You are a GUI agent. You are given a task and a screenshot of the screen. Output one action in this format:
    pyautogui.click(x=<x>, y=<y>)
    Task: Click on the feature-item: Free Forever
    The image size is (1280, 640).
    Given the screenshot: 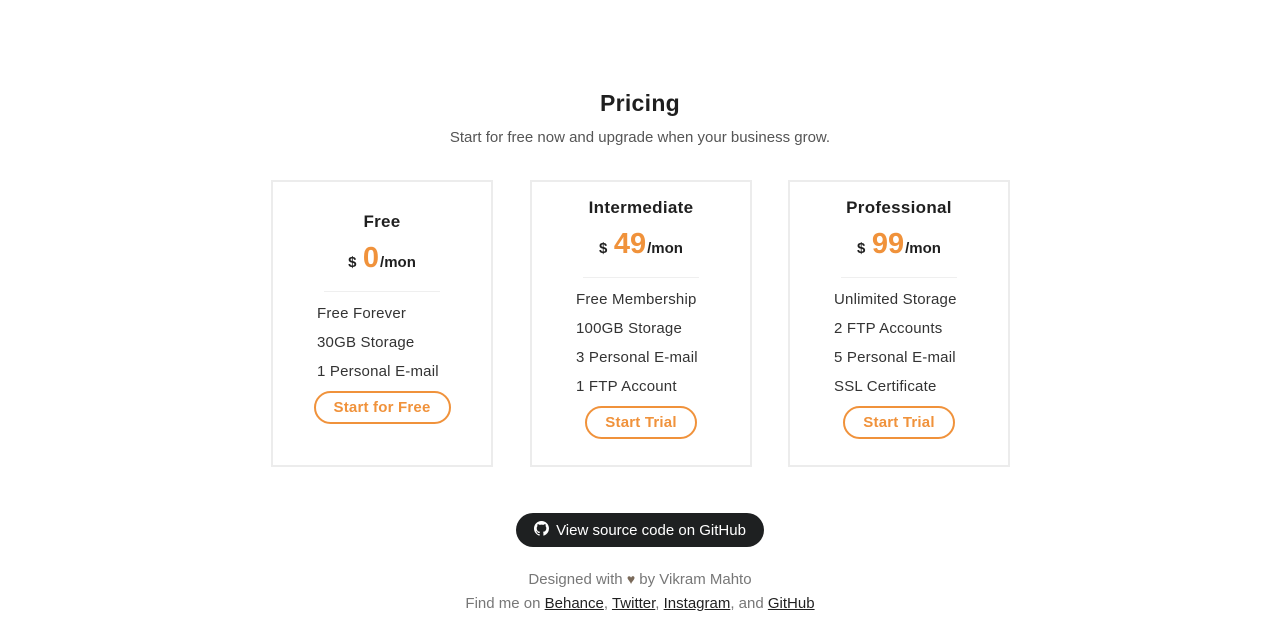 What is the action you would take?
    pyautogui.click(x=362, y=313)
    